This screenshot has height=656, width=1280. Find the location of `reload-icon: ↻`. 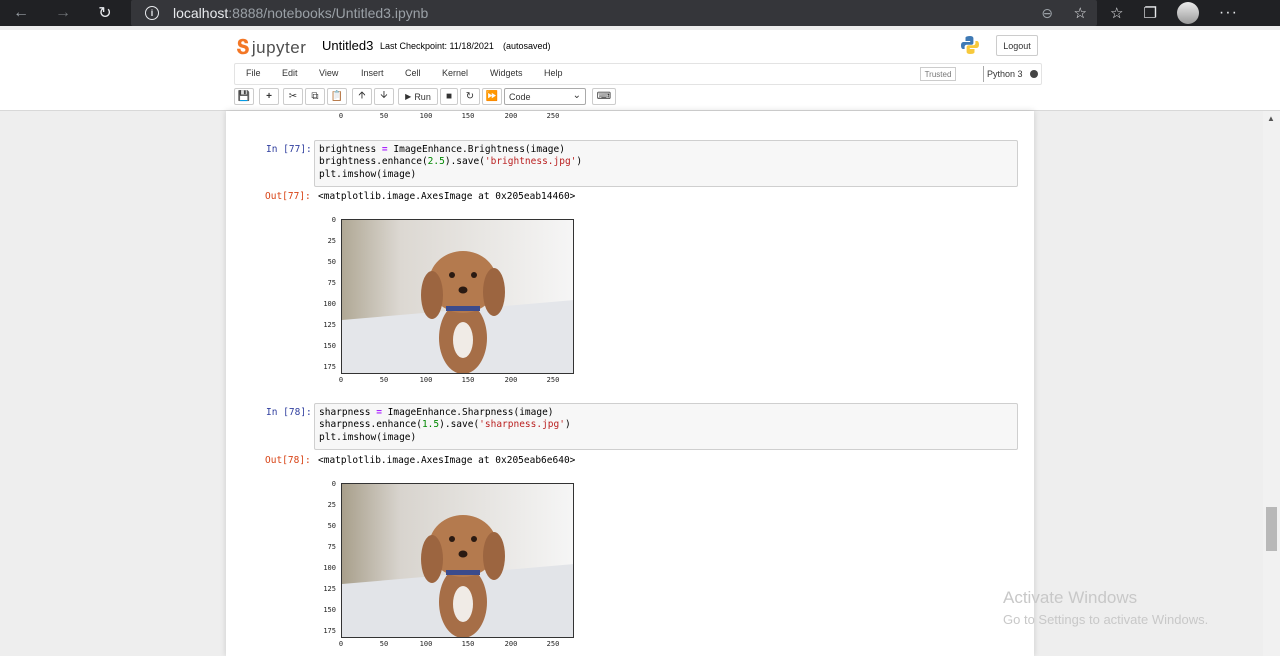

reload-icon: ↻ is located at coordinates (105, 13).